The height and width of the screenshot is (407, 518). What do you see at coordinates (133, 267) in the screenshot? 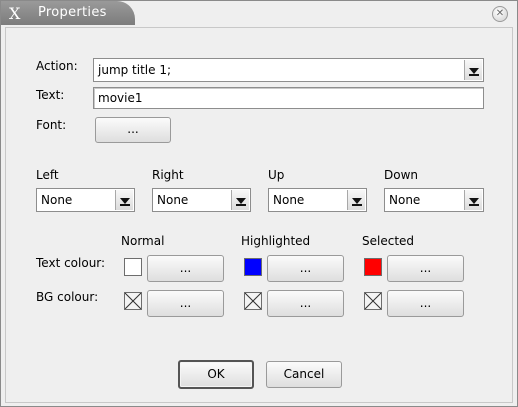
I see `text-normal-swatch` at bounding box center [133, 267].